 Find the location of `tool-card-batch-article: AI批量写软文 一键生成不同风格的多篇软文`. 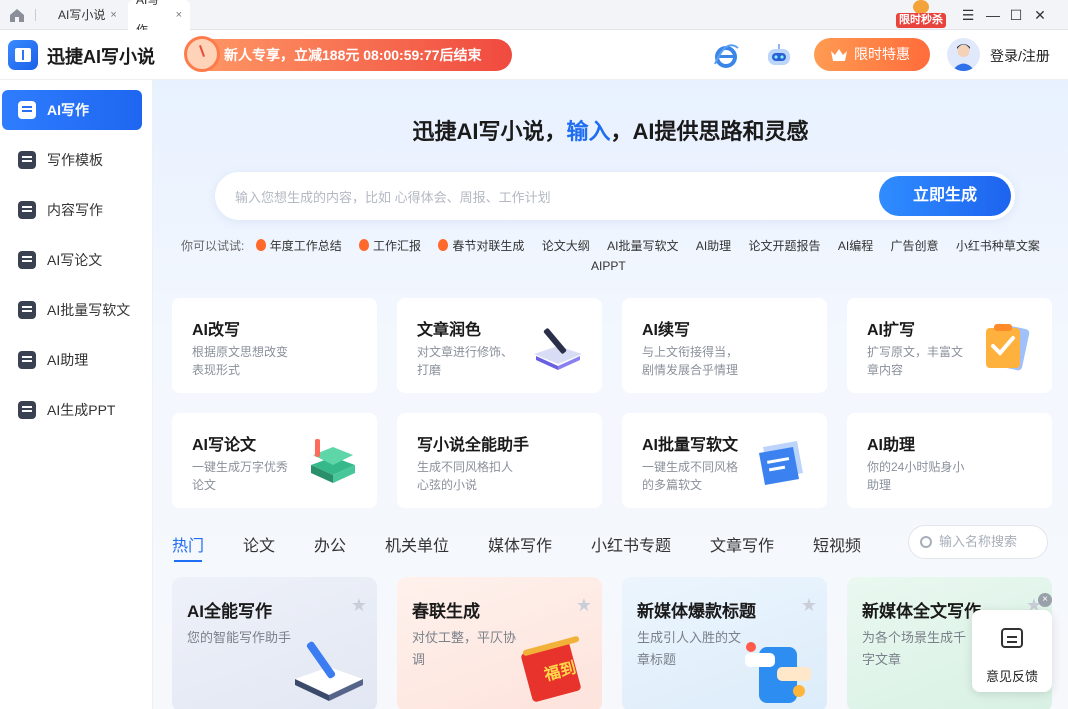

tool-card-batch-article: AI批量写软文 一键生成不同风格的多篇软文 is located at coordinates (724, 460).